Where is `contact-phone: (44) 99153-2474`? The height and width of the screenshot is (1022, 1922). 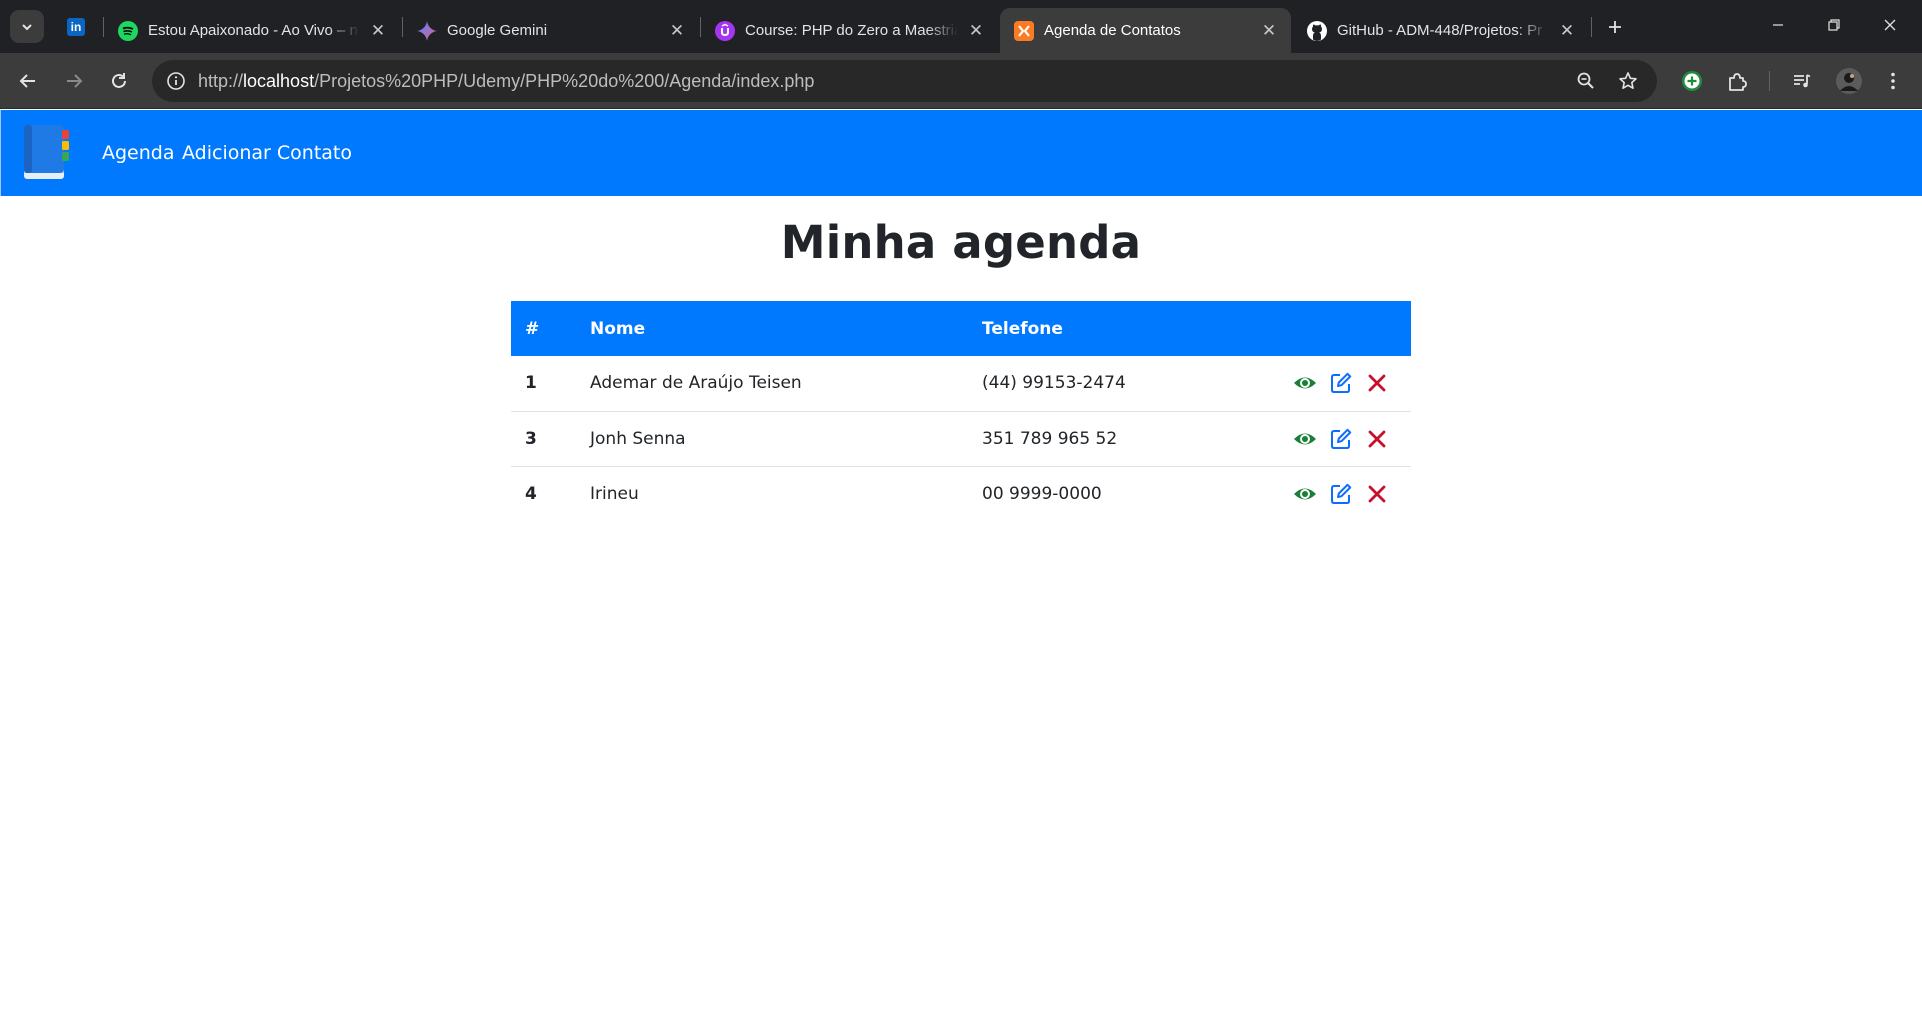
contact-phone: (44) 99153-2474 is located at coordinates (1054, 383).